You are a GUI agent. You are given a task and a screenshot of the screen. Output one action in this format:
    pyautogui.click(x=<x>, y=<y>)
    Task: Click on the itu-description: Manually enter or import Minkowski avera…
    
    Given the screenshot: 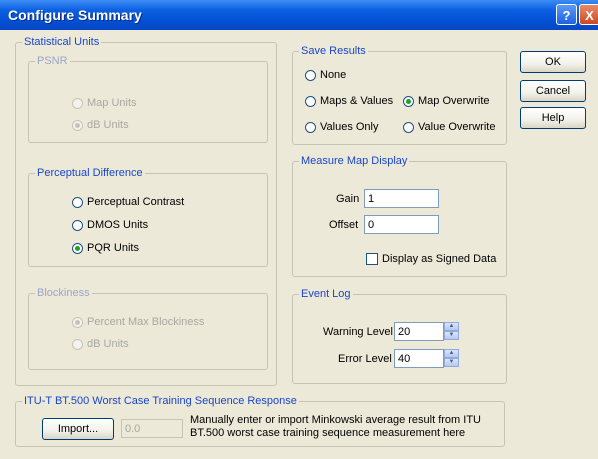 What is the action you would take?
    pyautogui.click(x=345, y=427)
    